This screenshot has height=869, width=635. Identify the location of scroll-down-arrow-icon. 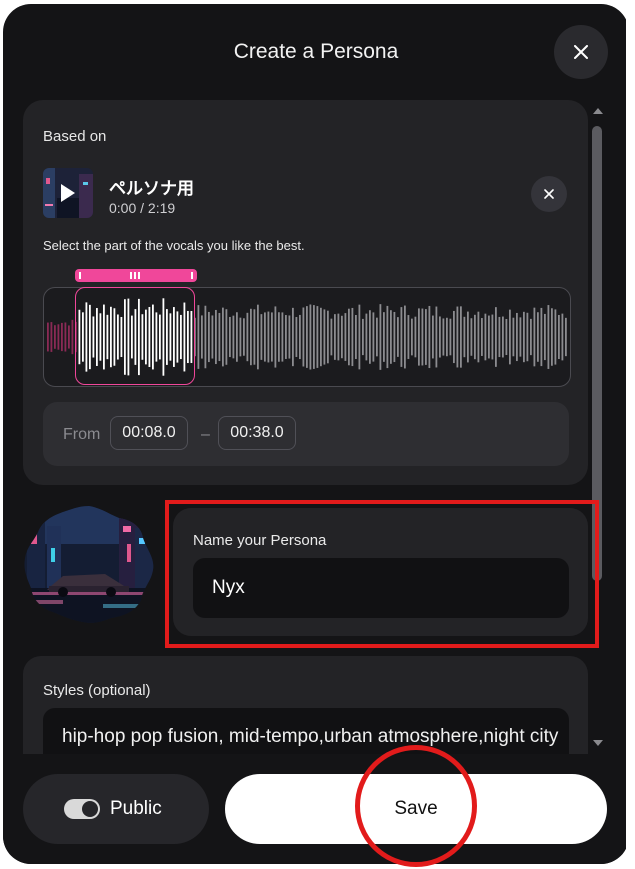
(598, 743).